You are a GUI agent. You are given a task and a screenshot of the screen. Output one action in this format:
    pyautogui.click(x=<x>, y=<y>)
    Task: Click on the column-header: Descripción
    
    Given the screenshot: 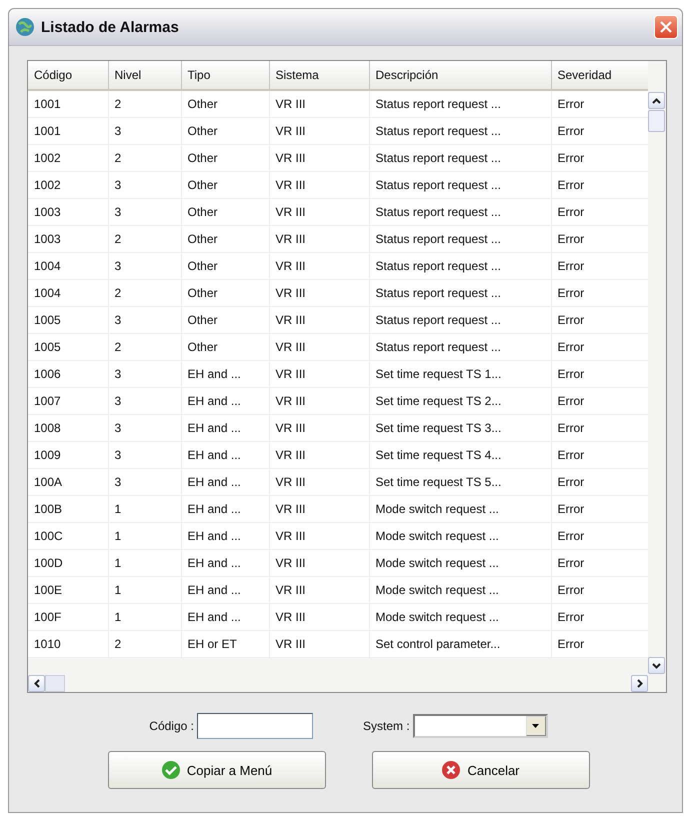 What is the action you would take?
    pyautogui.click(x=460, y=75)
    